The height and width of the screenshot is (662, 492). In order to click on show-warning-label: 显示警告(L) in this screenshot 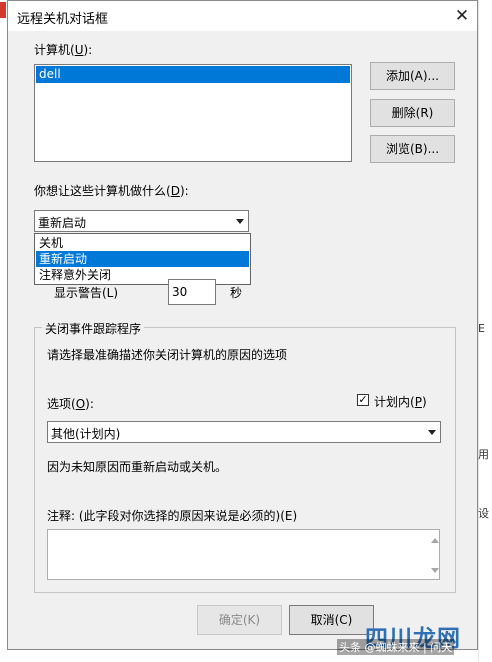, I will do `click(86, 293)`.